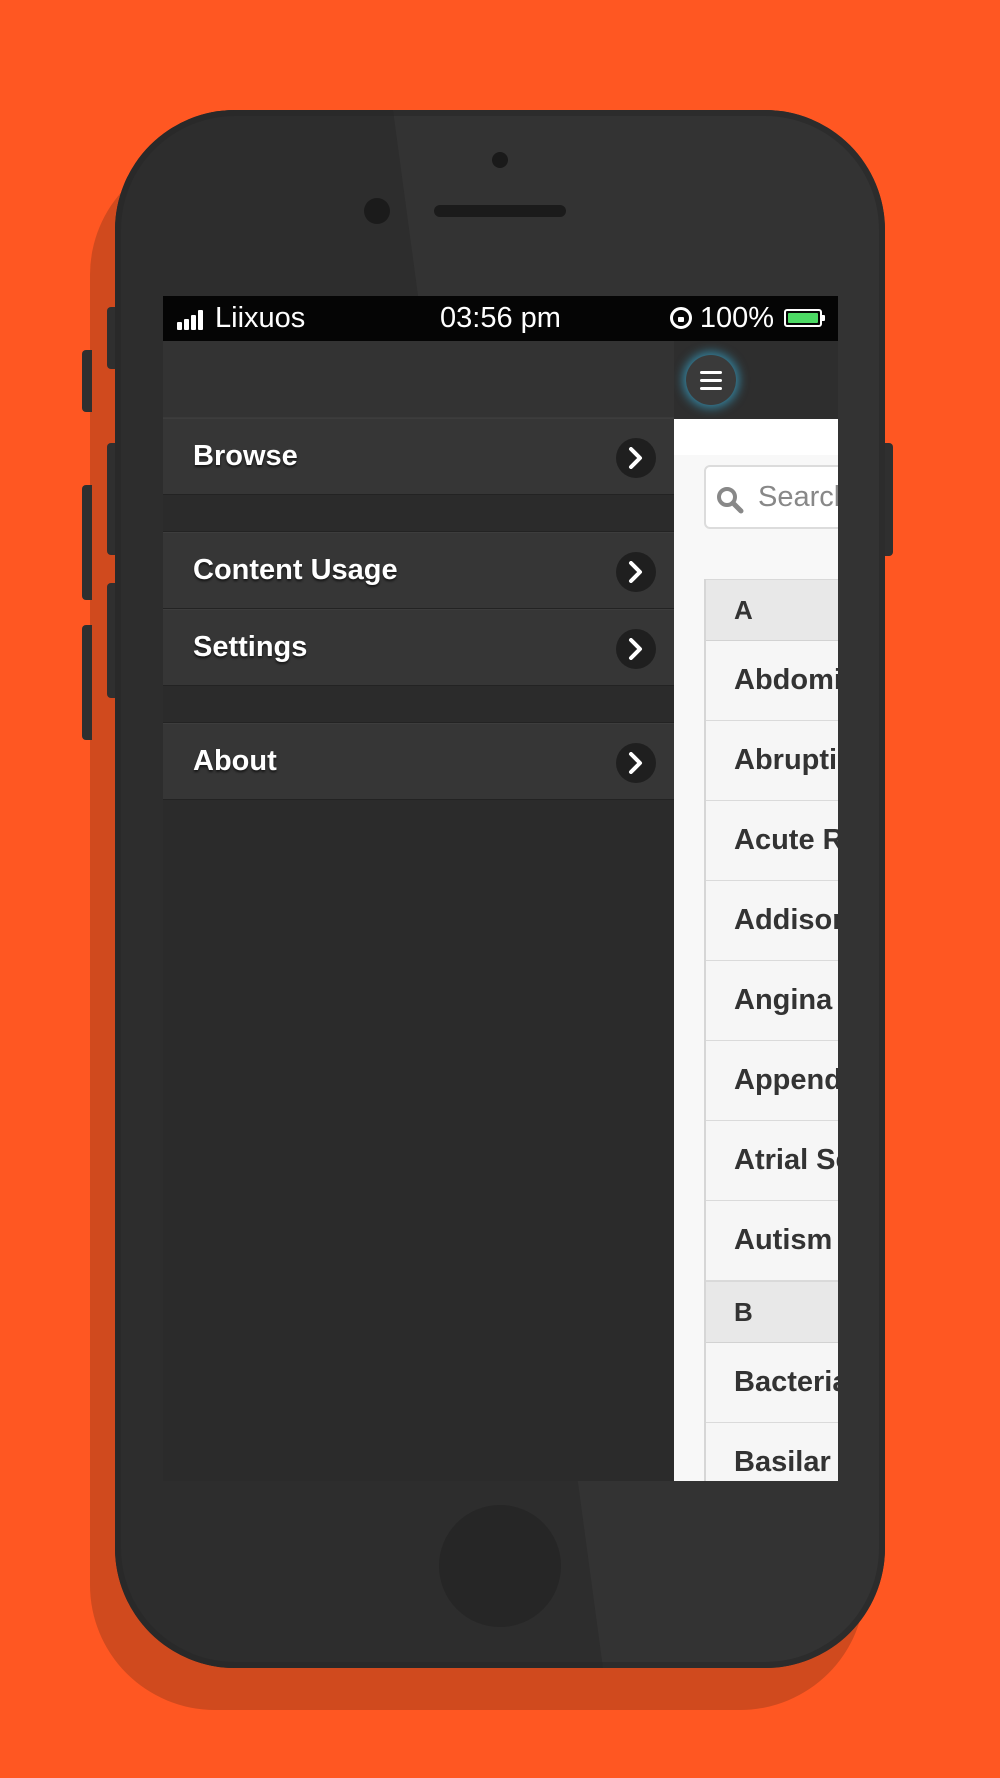 This screenshot has width=1000, height=1778. What do you see at coordinates (680, 318) in the screenshot?
I see `rotation-lock-icon` at bounding box center [680, 318].